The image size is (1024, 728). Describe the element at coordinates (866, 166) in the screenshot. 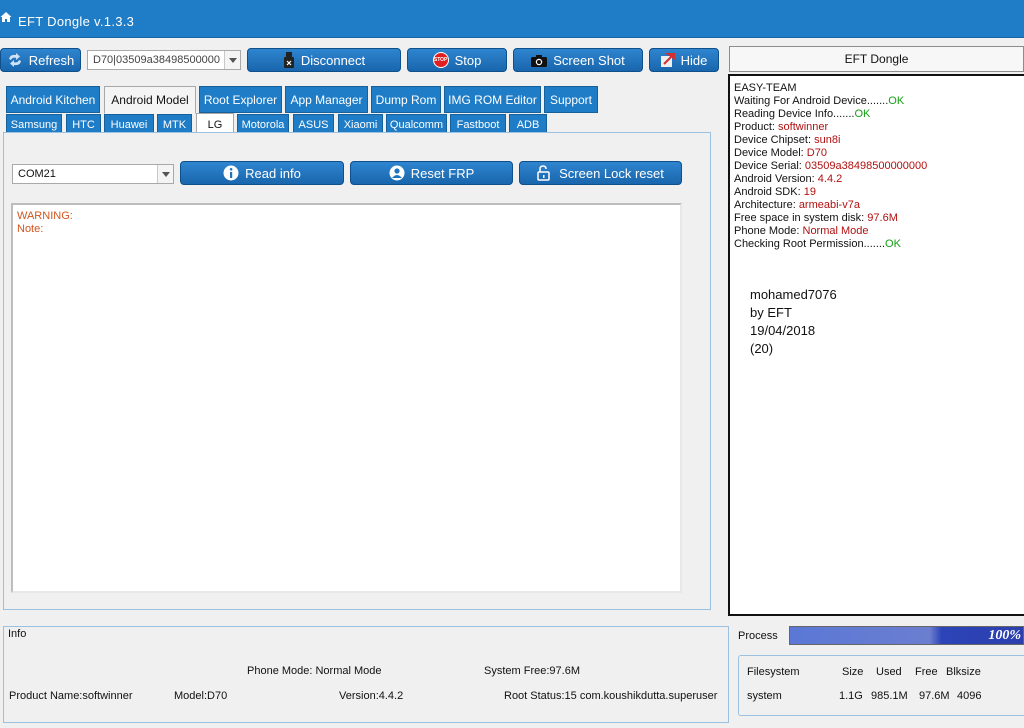

I see `log-value: 03509a38498500000000` at that location.